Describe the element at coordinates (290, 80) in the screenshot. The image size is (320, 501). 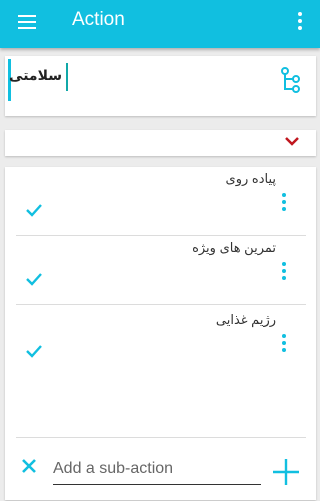
I see `tree-structure-icon` at that location.